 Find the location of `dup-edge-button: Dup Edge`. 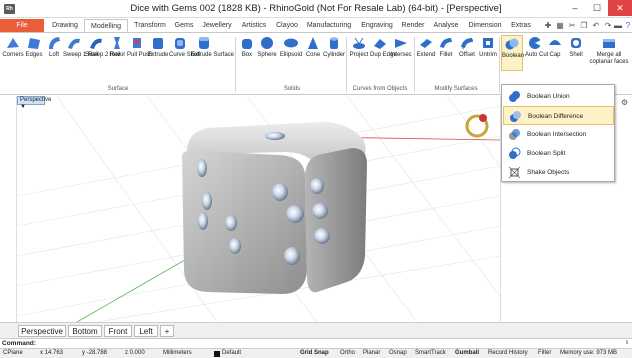

dup-edge-button: Dup Edge is located at coordinates (383, 53).